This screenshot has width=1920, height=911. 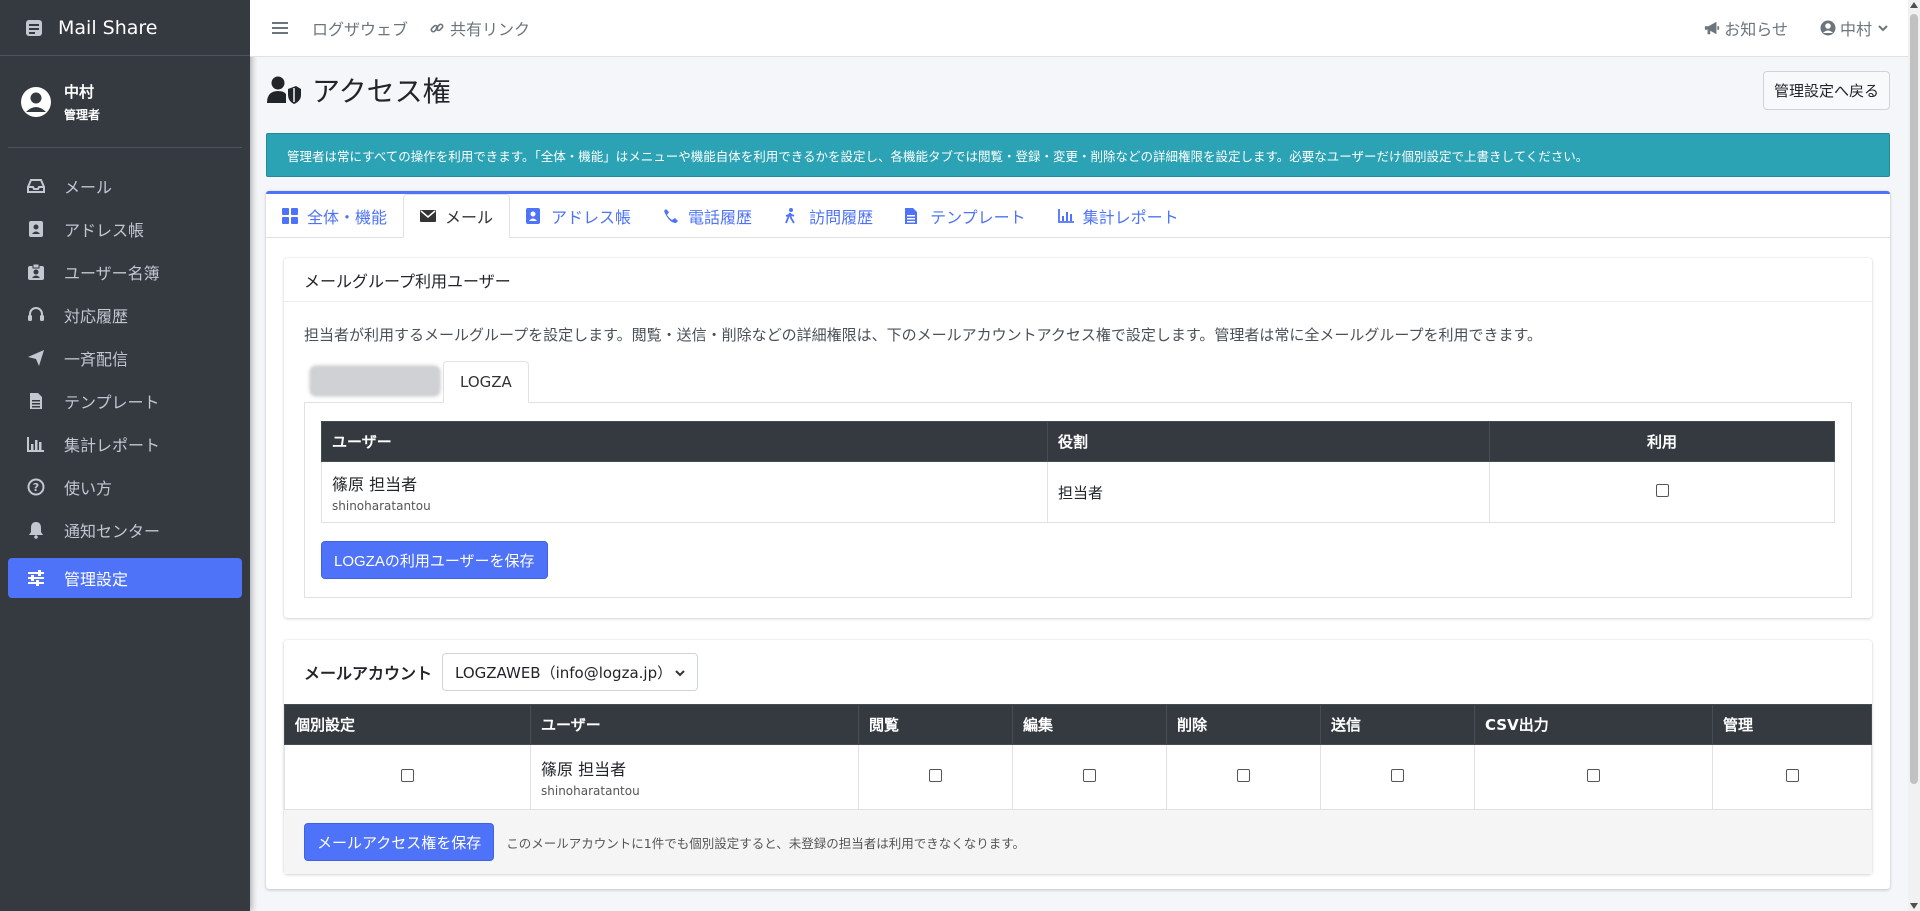 I want to click on user-menu: 中村, so click(x=1854, y=28).